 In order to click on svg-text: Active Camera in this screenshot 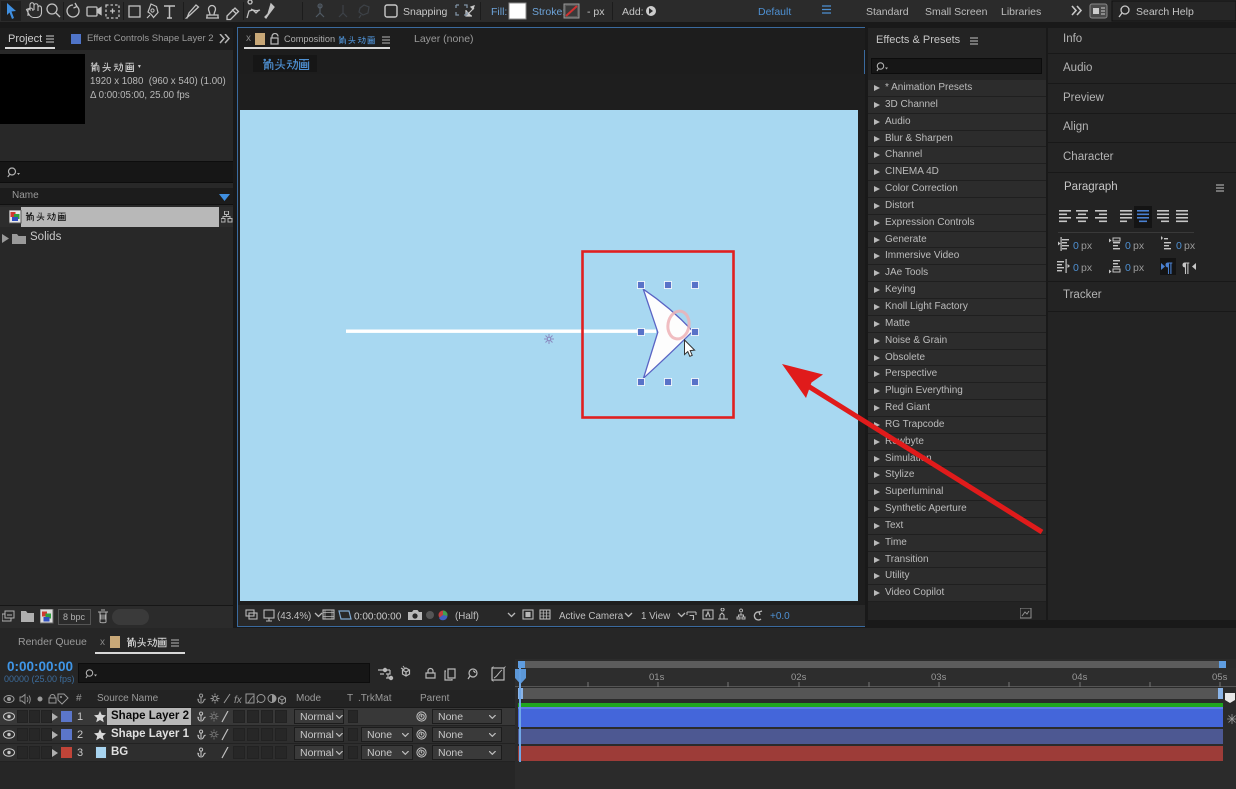, I will do `click(591, 616)`.